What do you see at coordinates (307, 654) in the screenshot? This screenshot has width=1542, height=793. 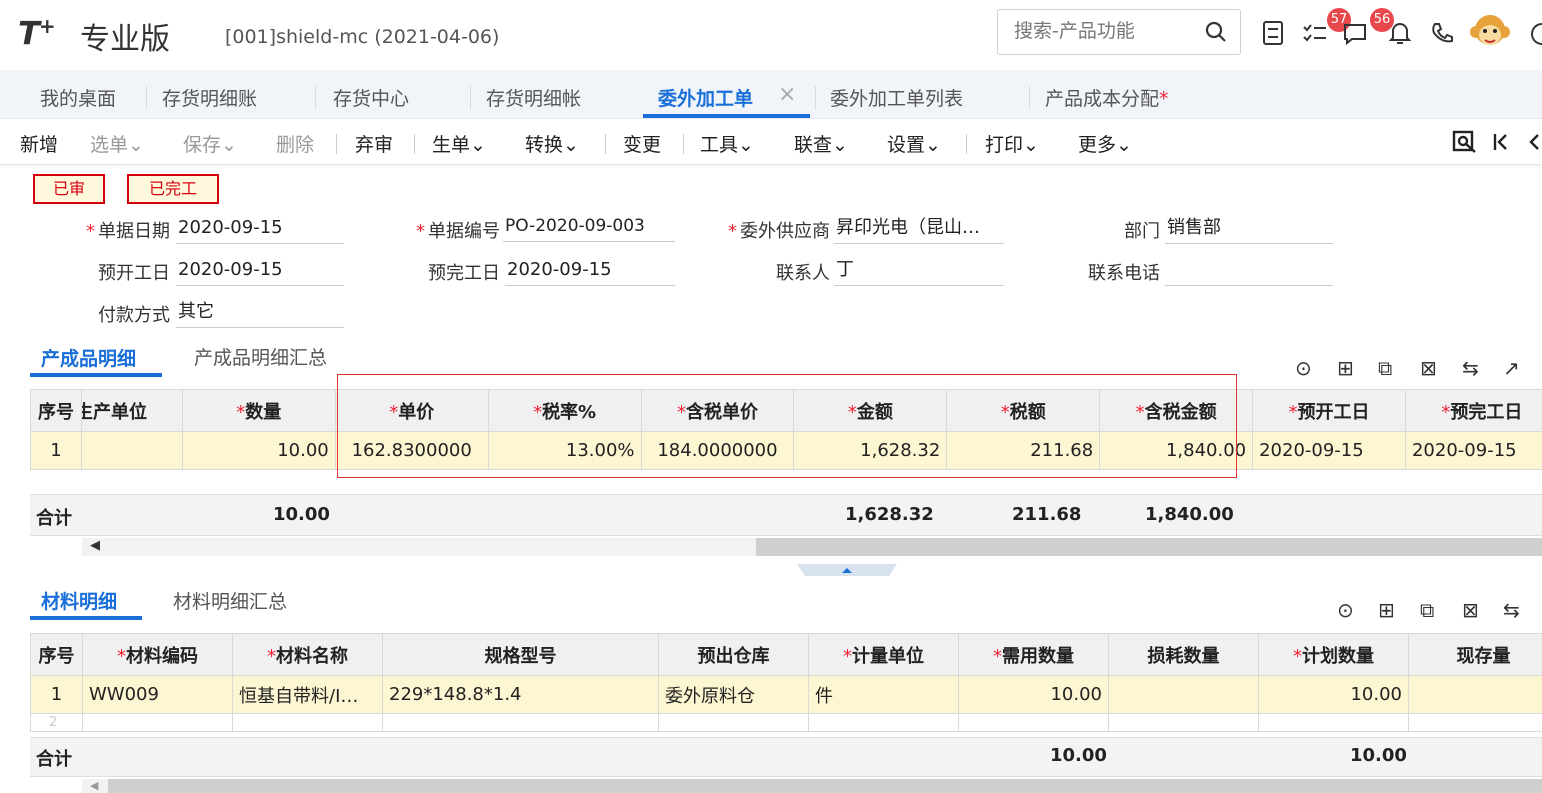 I see `col-header: *材料名称` at bounding box center [307, 654].